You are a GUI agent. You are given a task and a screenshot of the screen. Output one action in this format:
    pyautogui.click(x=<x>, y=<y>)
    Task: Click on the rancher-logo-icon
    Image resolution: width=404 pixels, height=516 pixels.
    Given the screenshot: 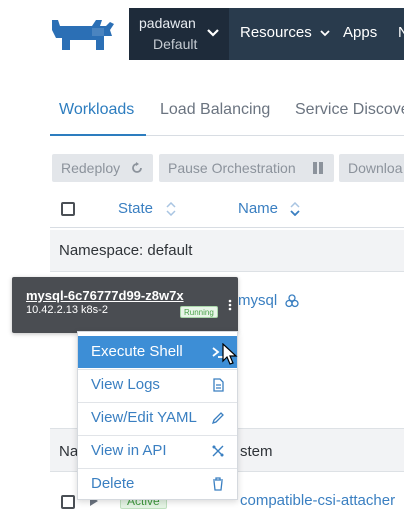 What is the action you would take?
    pyautogui.click(x=84, y=34)
    